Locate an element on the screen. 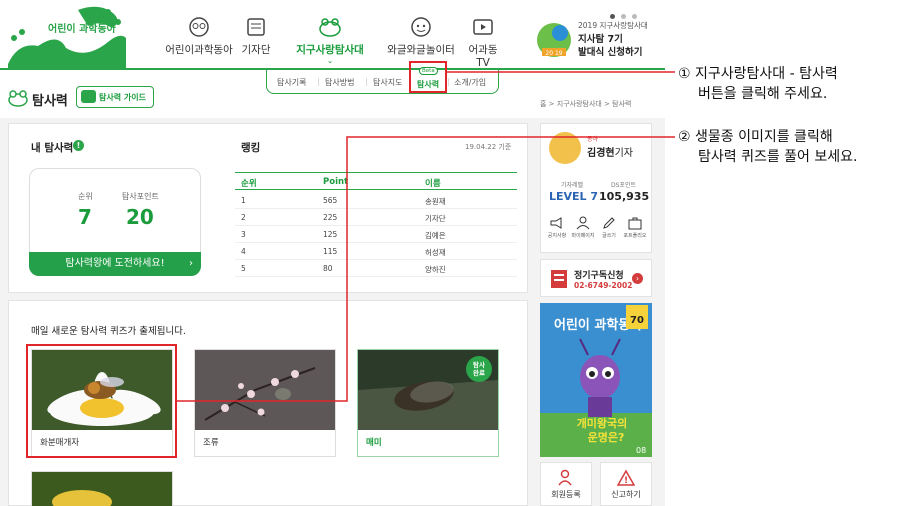 The height and width of the screenshot is (506, 900). ds-points-value: 105,935 is located at coordinates (624, 196).